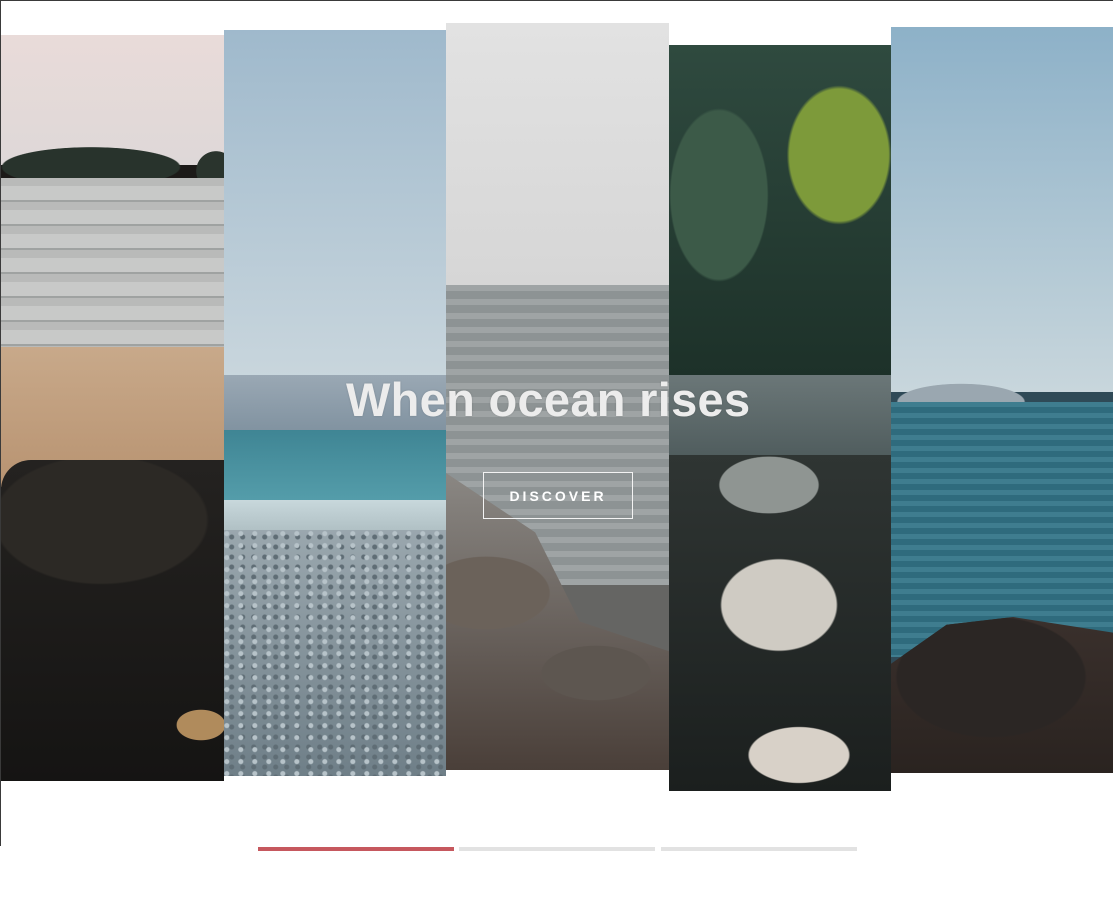 This screenshot has width=1113, height=909. I want to click on slide-indicators, so click(558, 849).